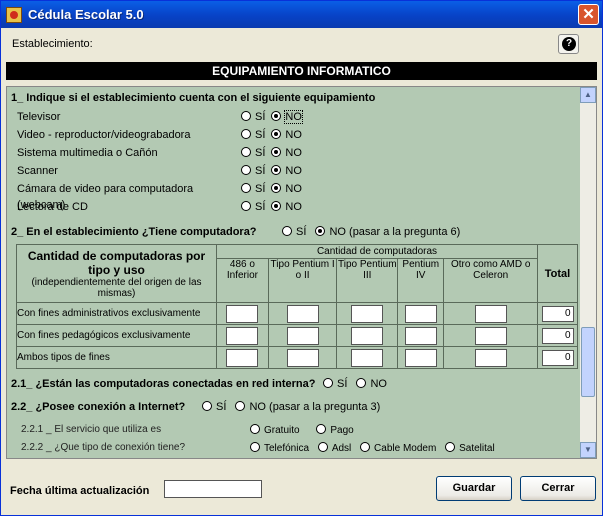  Describe the element at coordinates (588, 362) in the screenshot. I see `scroll-thumb` at that location.